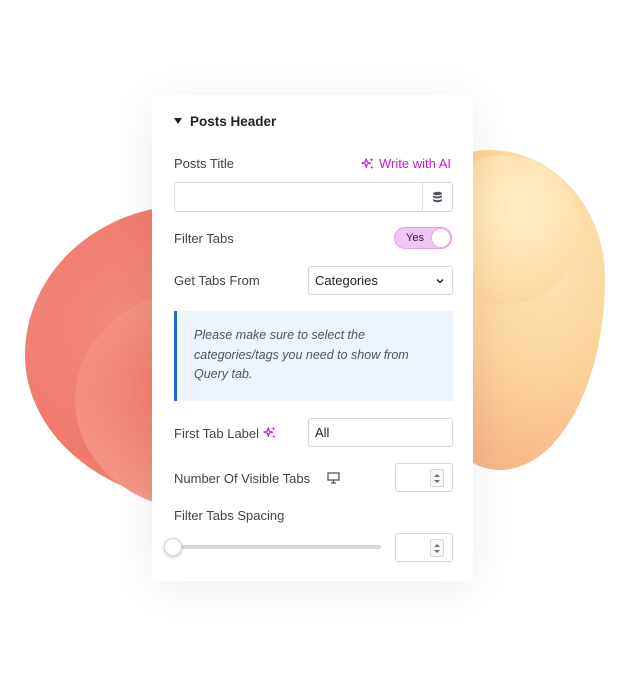 The height and width of the screenshot is (675, 625). Describe the element at coordinates (414, 163) in the screenshot. I see `write-with-ai-label: Write with AI` at that location.